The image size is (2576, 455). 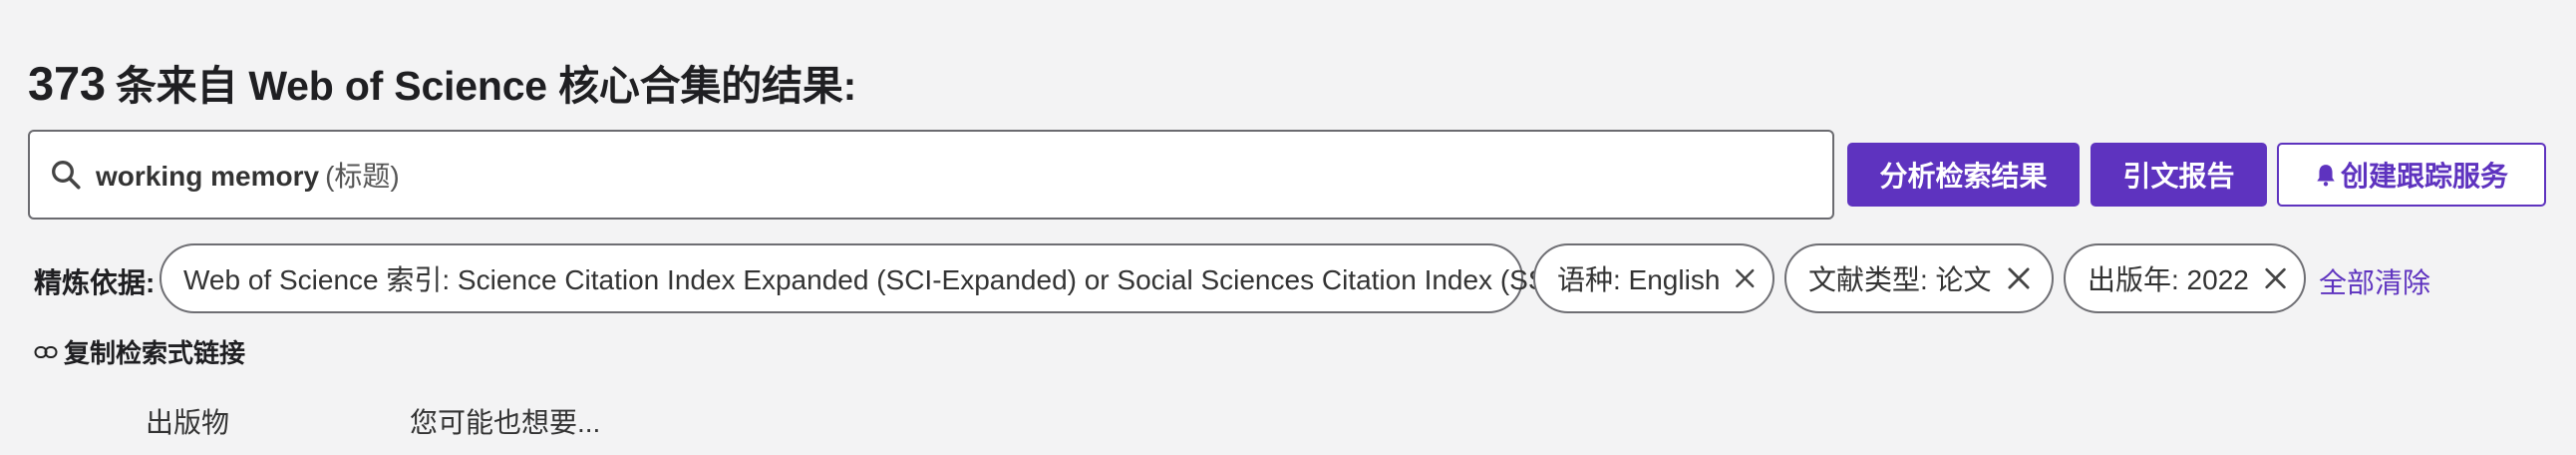 I want to click on clear-all-link: 全部清除, so click(x=2374, y=281).